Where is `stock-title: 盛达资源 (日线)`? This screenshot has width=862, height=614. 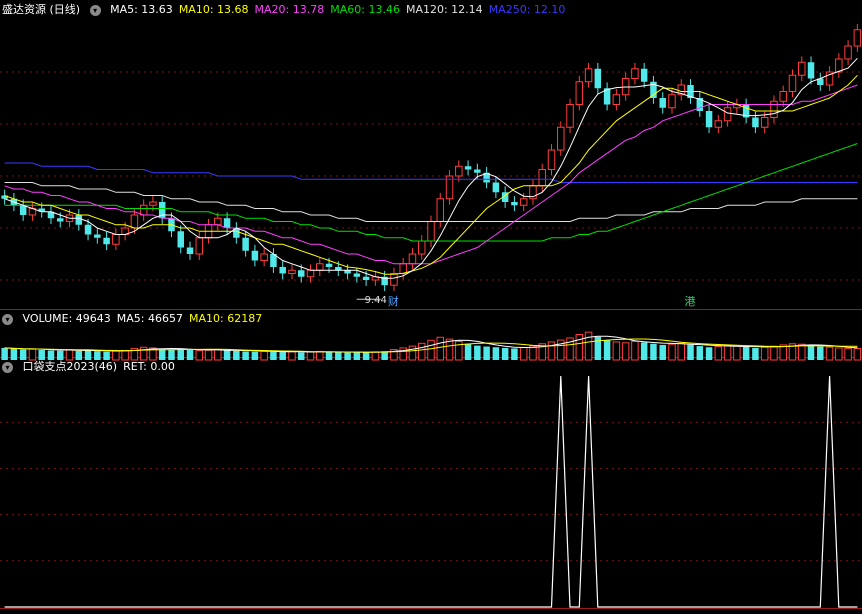
stock-title: 盛达资源 (日线) is located at coordinates (41, 9).